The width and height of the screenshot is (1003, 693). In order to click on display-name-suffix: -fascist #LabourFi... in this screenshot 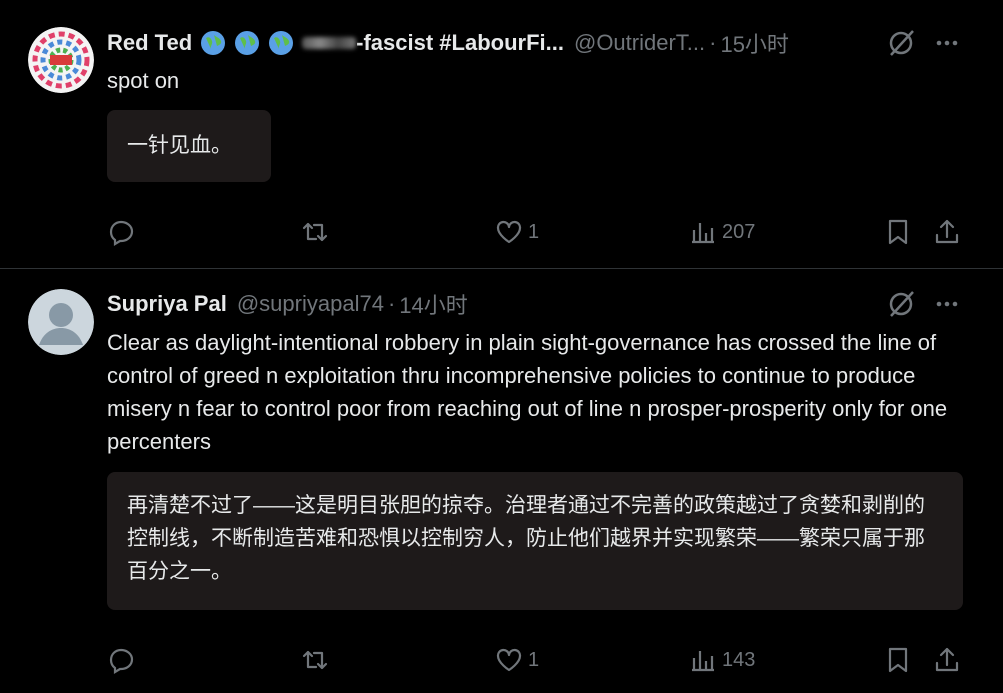, I will do `click(460, 43)`.